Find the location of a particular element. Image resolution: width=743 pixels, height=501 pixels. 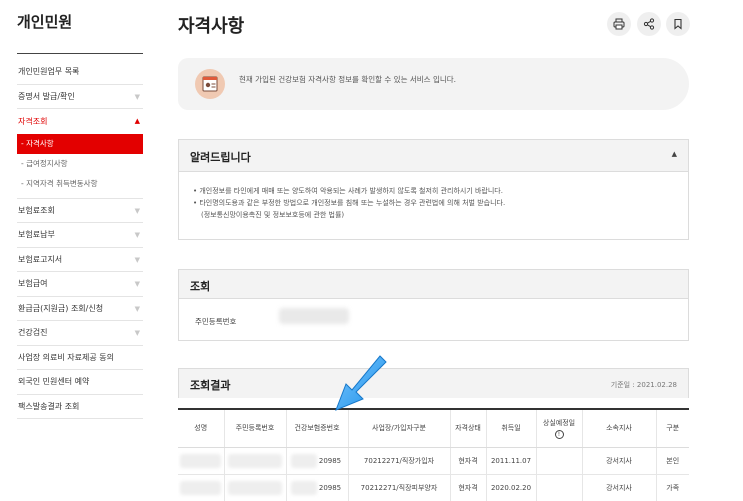

sidebar-item-label: 건강검진 is located at coordinates (33, 333).